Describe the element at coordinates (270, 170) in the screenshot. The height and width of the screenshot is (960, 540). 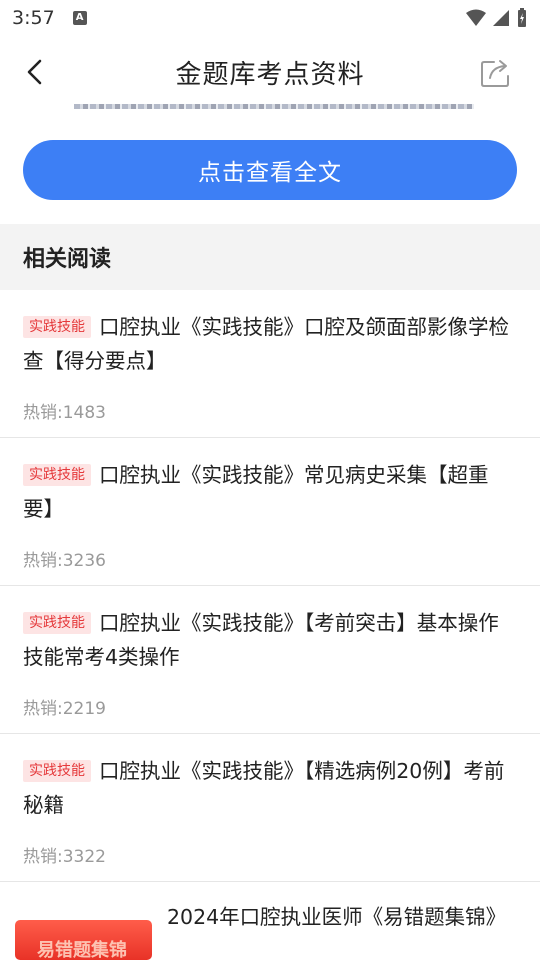
I see `view-full-text-button: 点击查看全文` at that location.